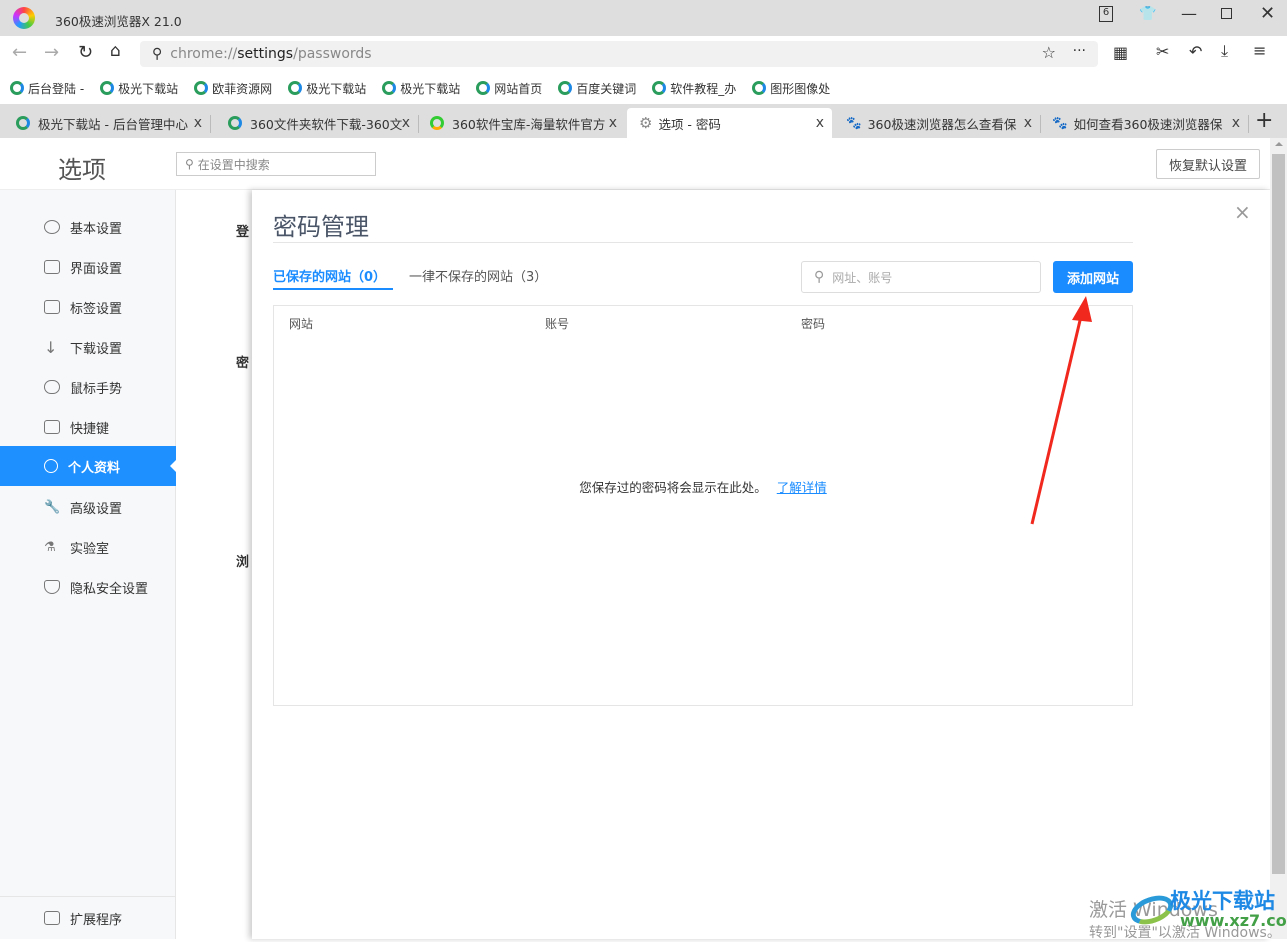 This screenshot has width=1287, height=942. What do you see at coordinates (1049, 52) in the screenshot?
I see `star-icon: ☆` at bounding box center [1049, 52].